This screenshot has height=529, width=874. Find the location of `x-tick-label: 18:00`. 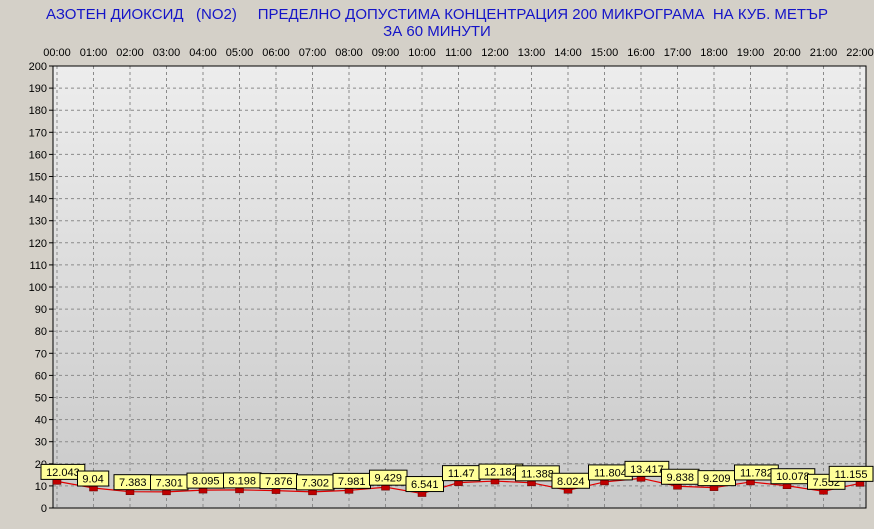

x-tick-label: 18:00 is located at coordinates (714, 53).